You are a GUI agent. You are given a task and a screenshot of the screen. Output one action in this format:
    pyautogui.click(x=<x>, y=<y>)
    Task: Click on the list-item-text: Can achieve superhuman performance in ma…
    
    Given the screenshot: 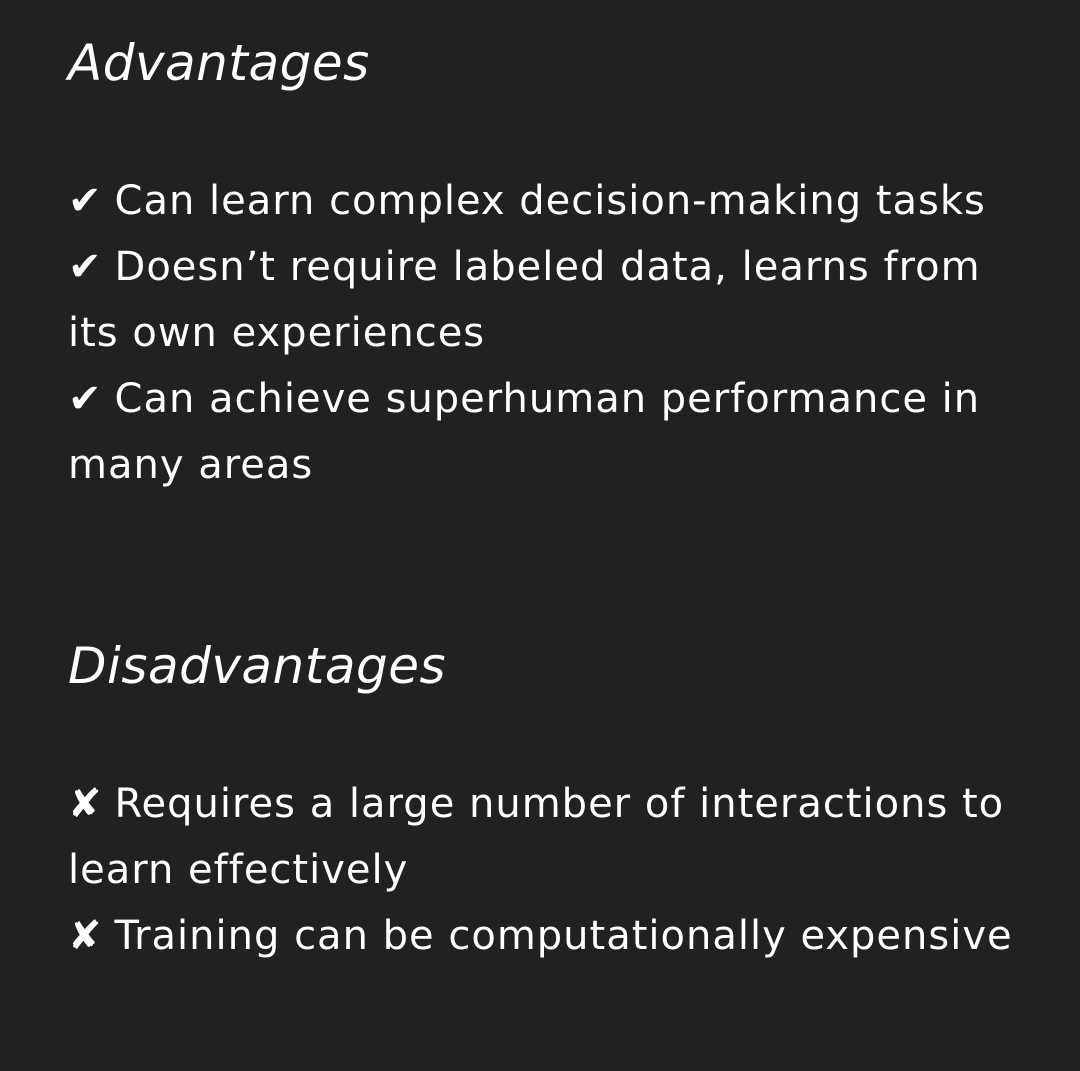 What is the action you would take?
    pyautogui.click(x=524, y=432)
    